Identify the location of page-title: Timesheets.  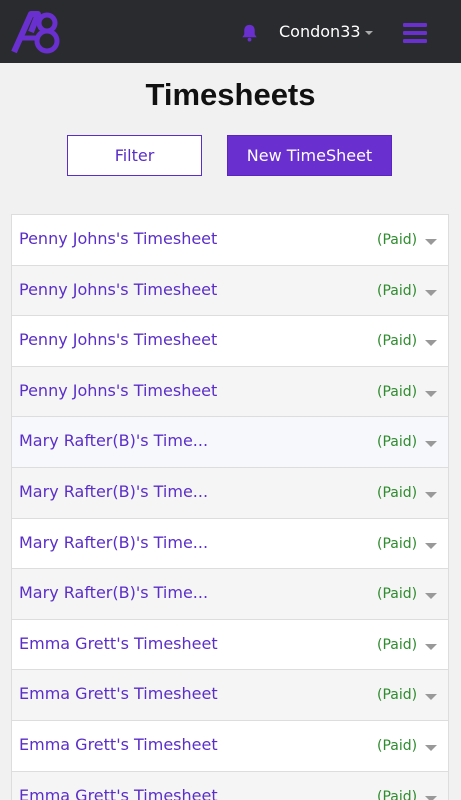
(230, 94).